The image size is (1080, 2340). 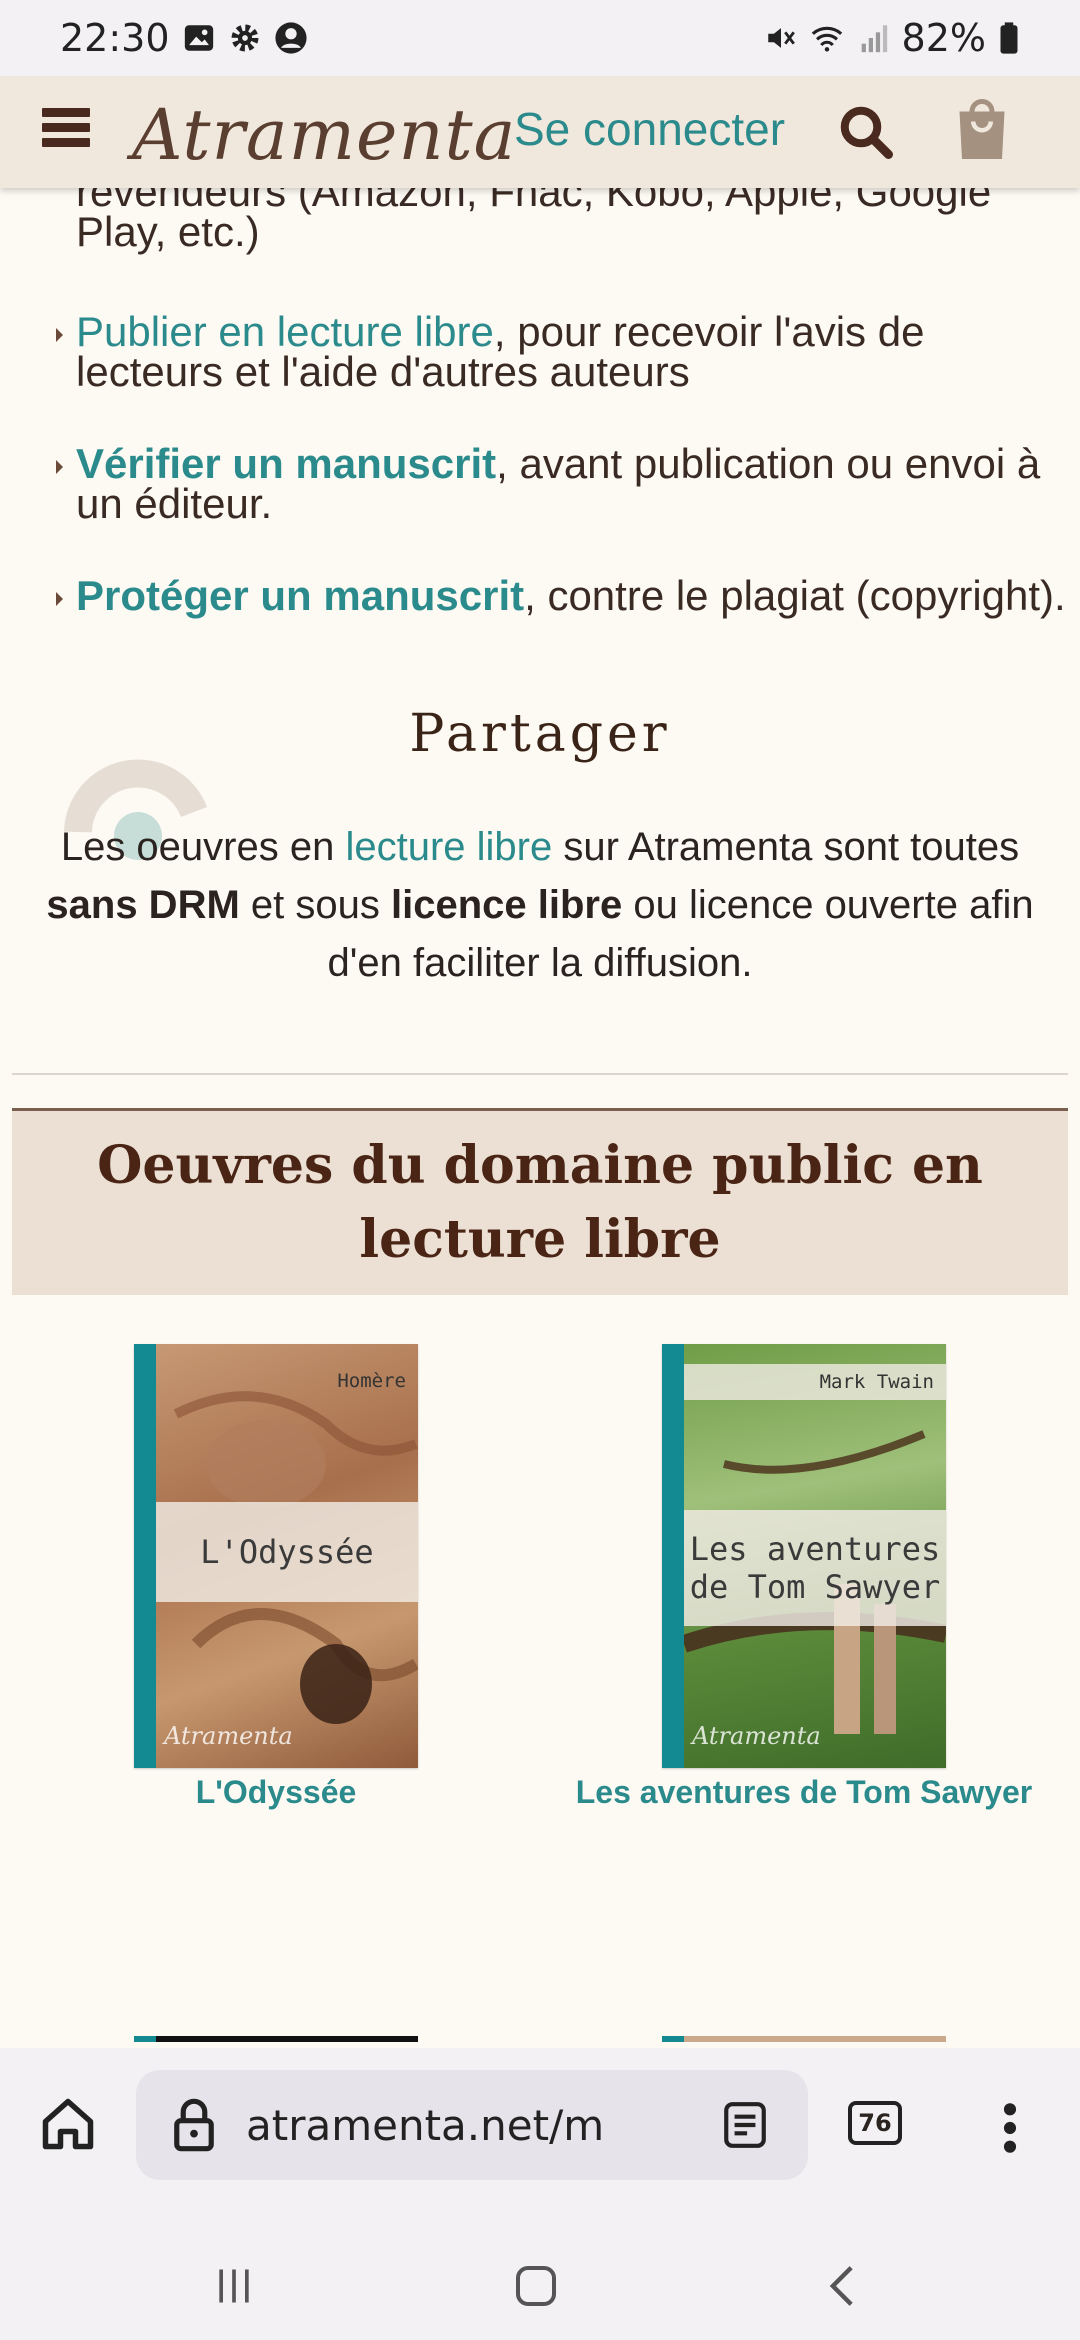 What do you see at coordinates (315, 905) in the screenshot?
I see `share-text-part: et sous` at bounding box center [315, 905].